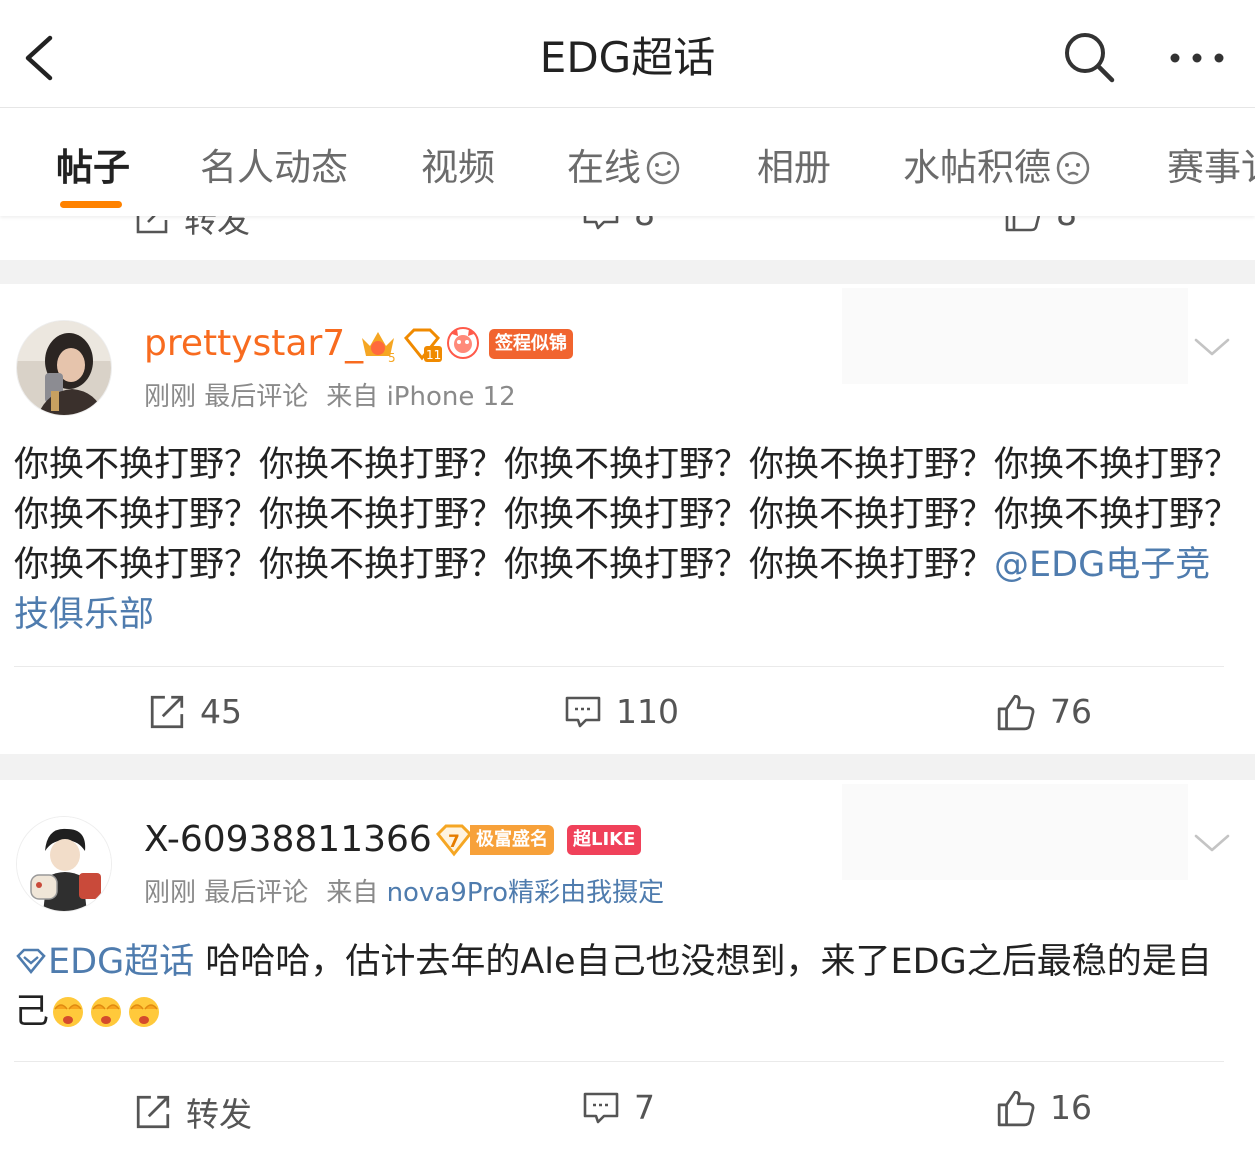  What do you see at coordinates (977, 167) in the screenshot?
I see `tab-label: 水帖积德` at bounding box center [977, 167].